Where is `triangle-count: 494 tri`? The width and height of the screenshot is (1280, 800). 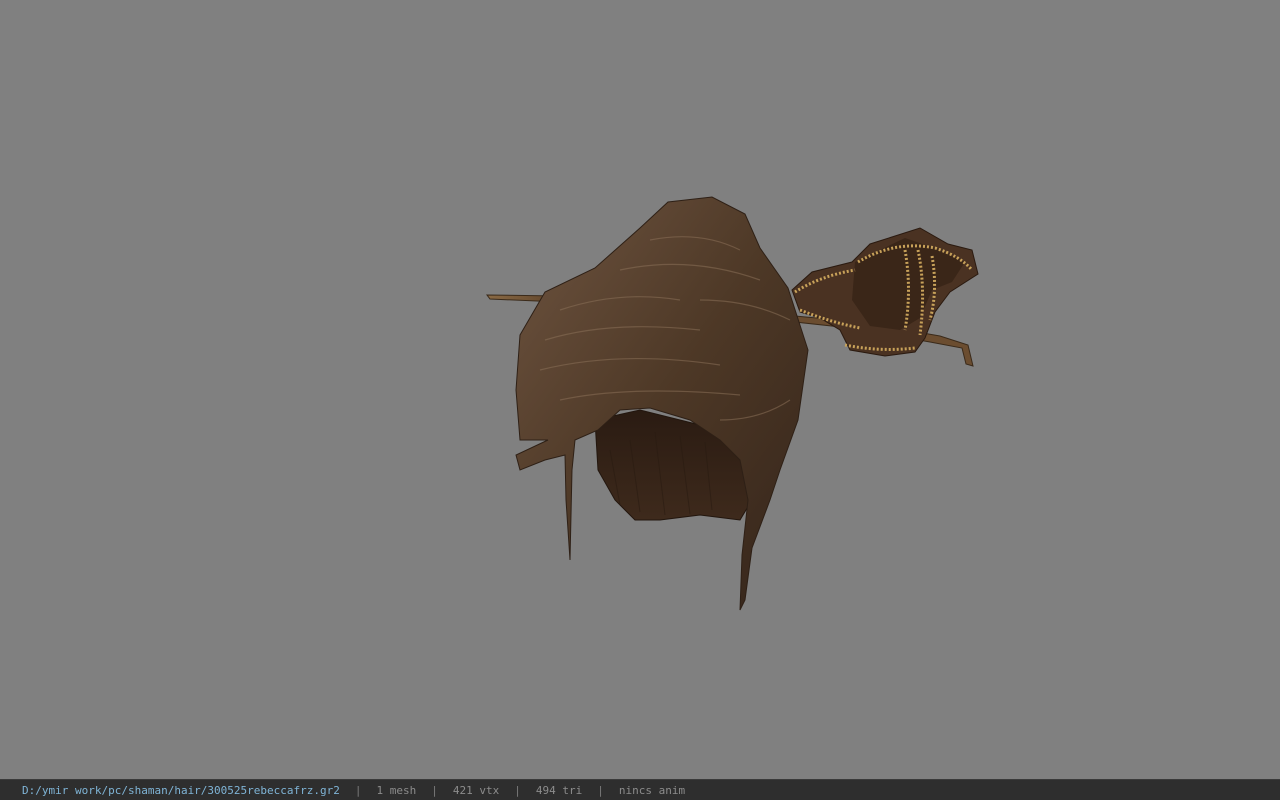 triangle-count: 494 tri is located at coordinates (559, 790).